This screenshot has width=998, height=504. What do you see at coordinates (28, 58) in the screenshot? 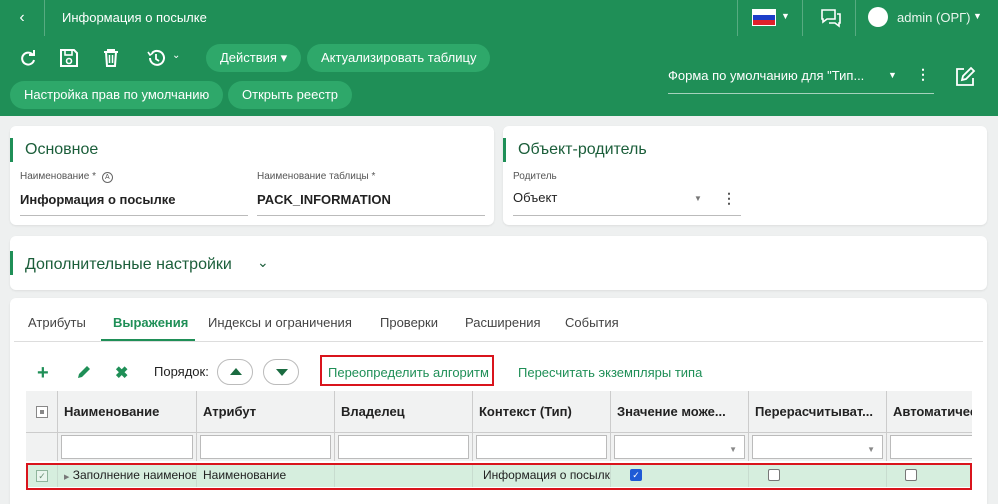
I see `refresh-icon` at bounding box center [28, 58].